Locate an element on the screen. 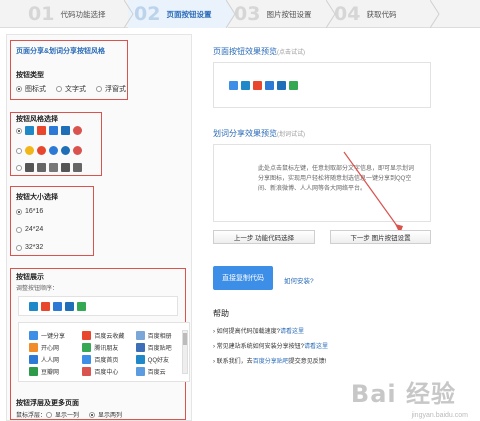 The image size is (480, 421). list-item: 百度首页 is located at coordinates (108, 359).